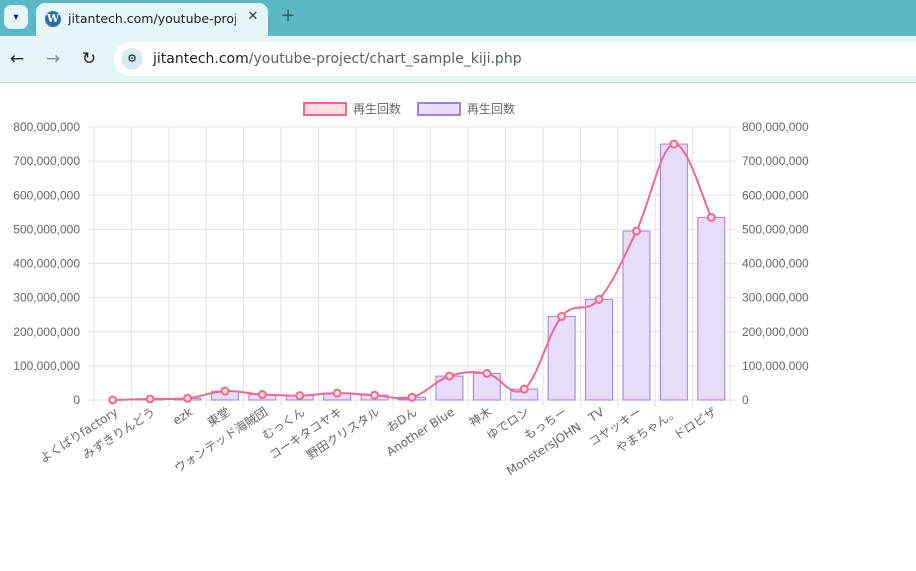 This screenshot has height=571, width=916. I want to click on y-left-tick-label: 800,000,000, so click(46, 127).